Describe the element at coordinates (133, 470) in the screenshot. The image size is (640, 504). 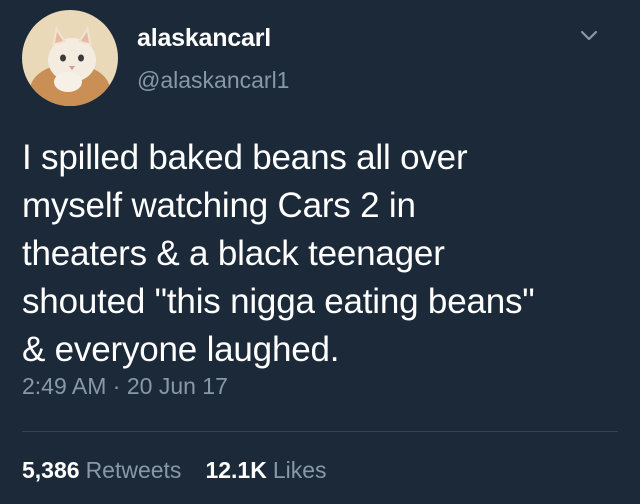
I see `retweets-label: Retweets` at that location.